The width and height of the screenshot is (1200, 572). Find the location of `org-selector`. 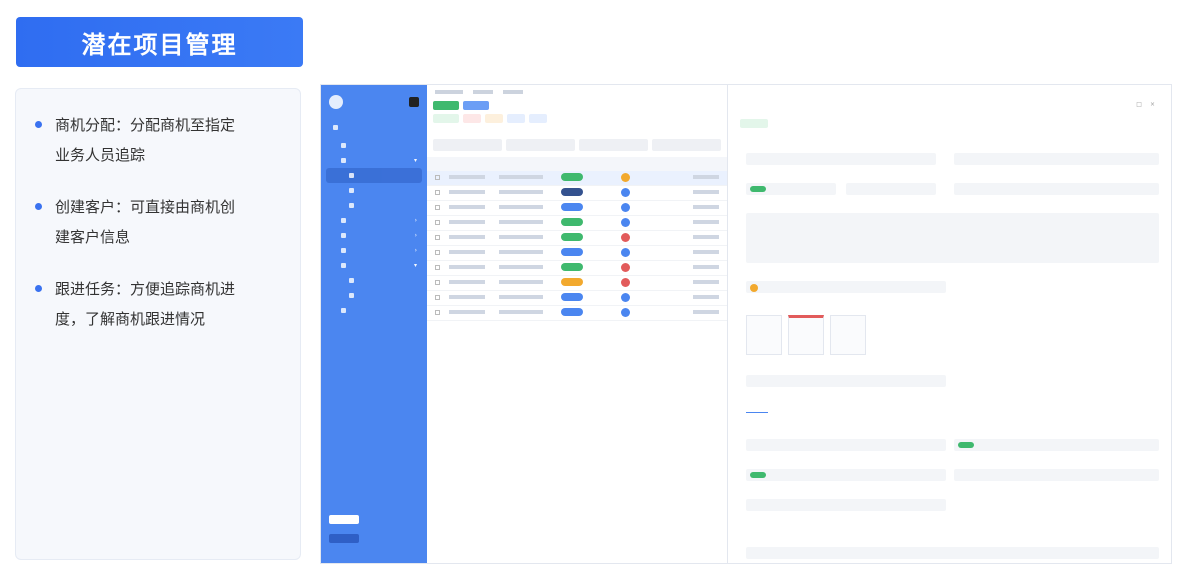

org-selector is located at coordinates (374, 128).